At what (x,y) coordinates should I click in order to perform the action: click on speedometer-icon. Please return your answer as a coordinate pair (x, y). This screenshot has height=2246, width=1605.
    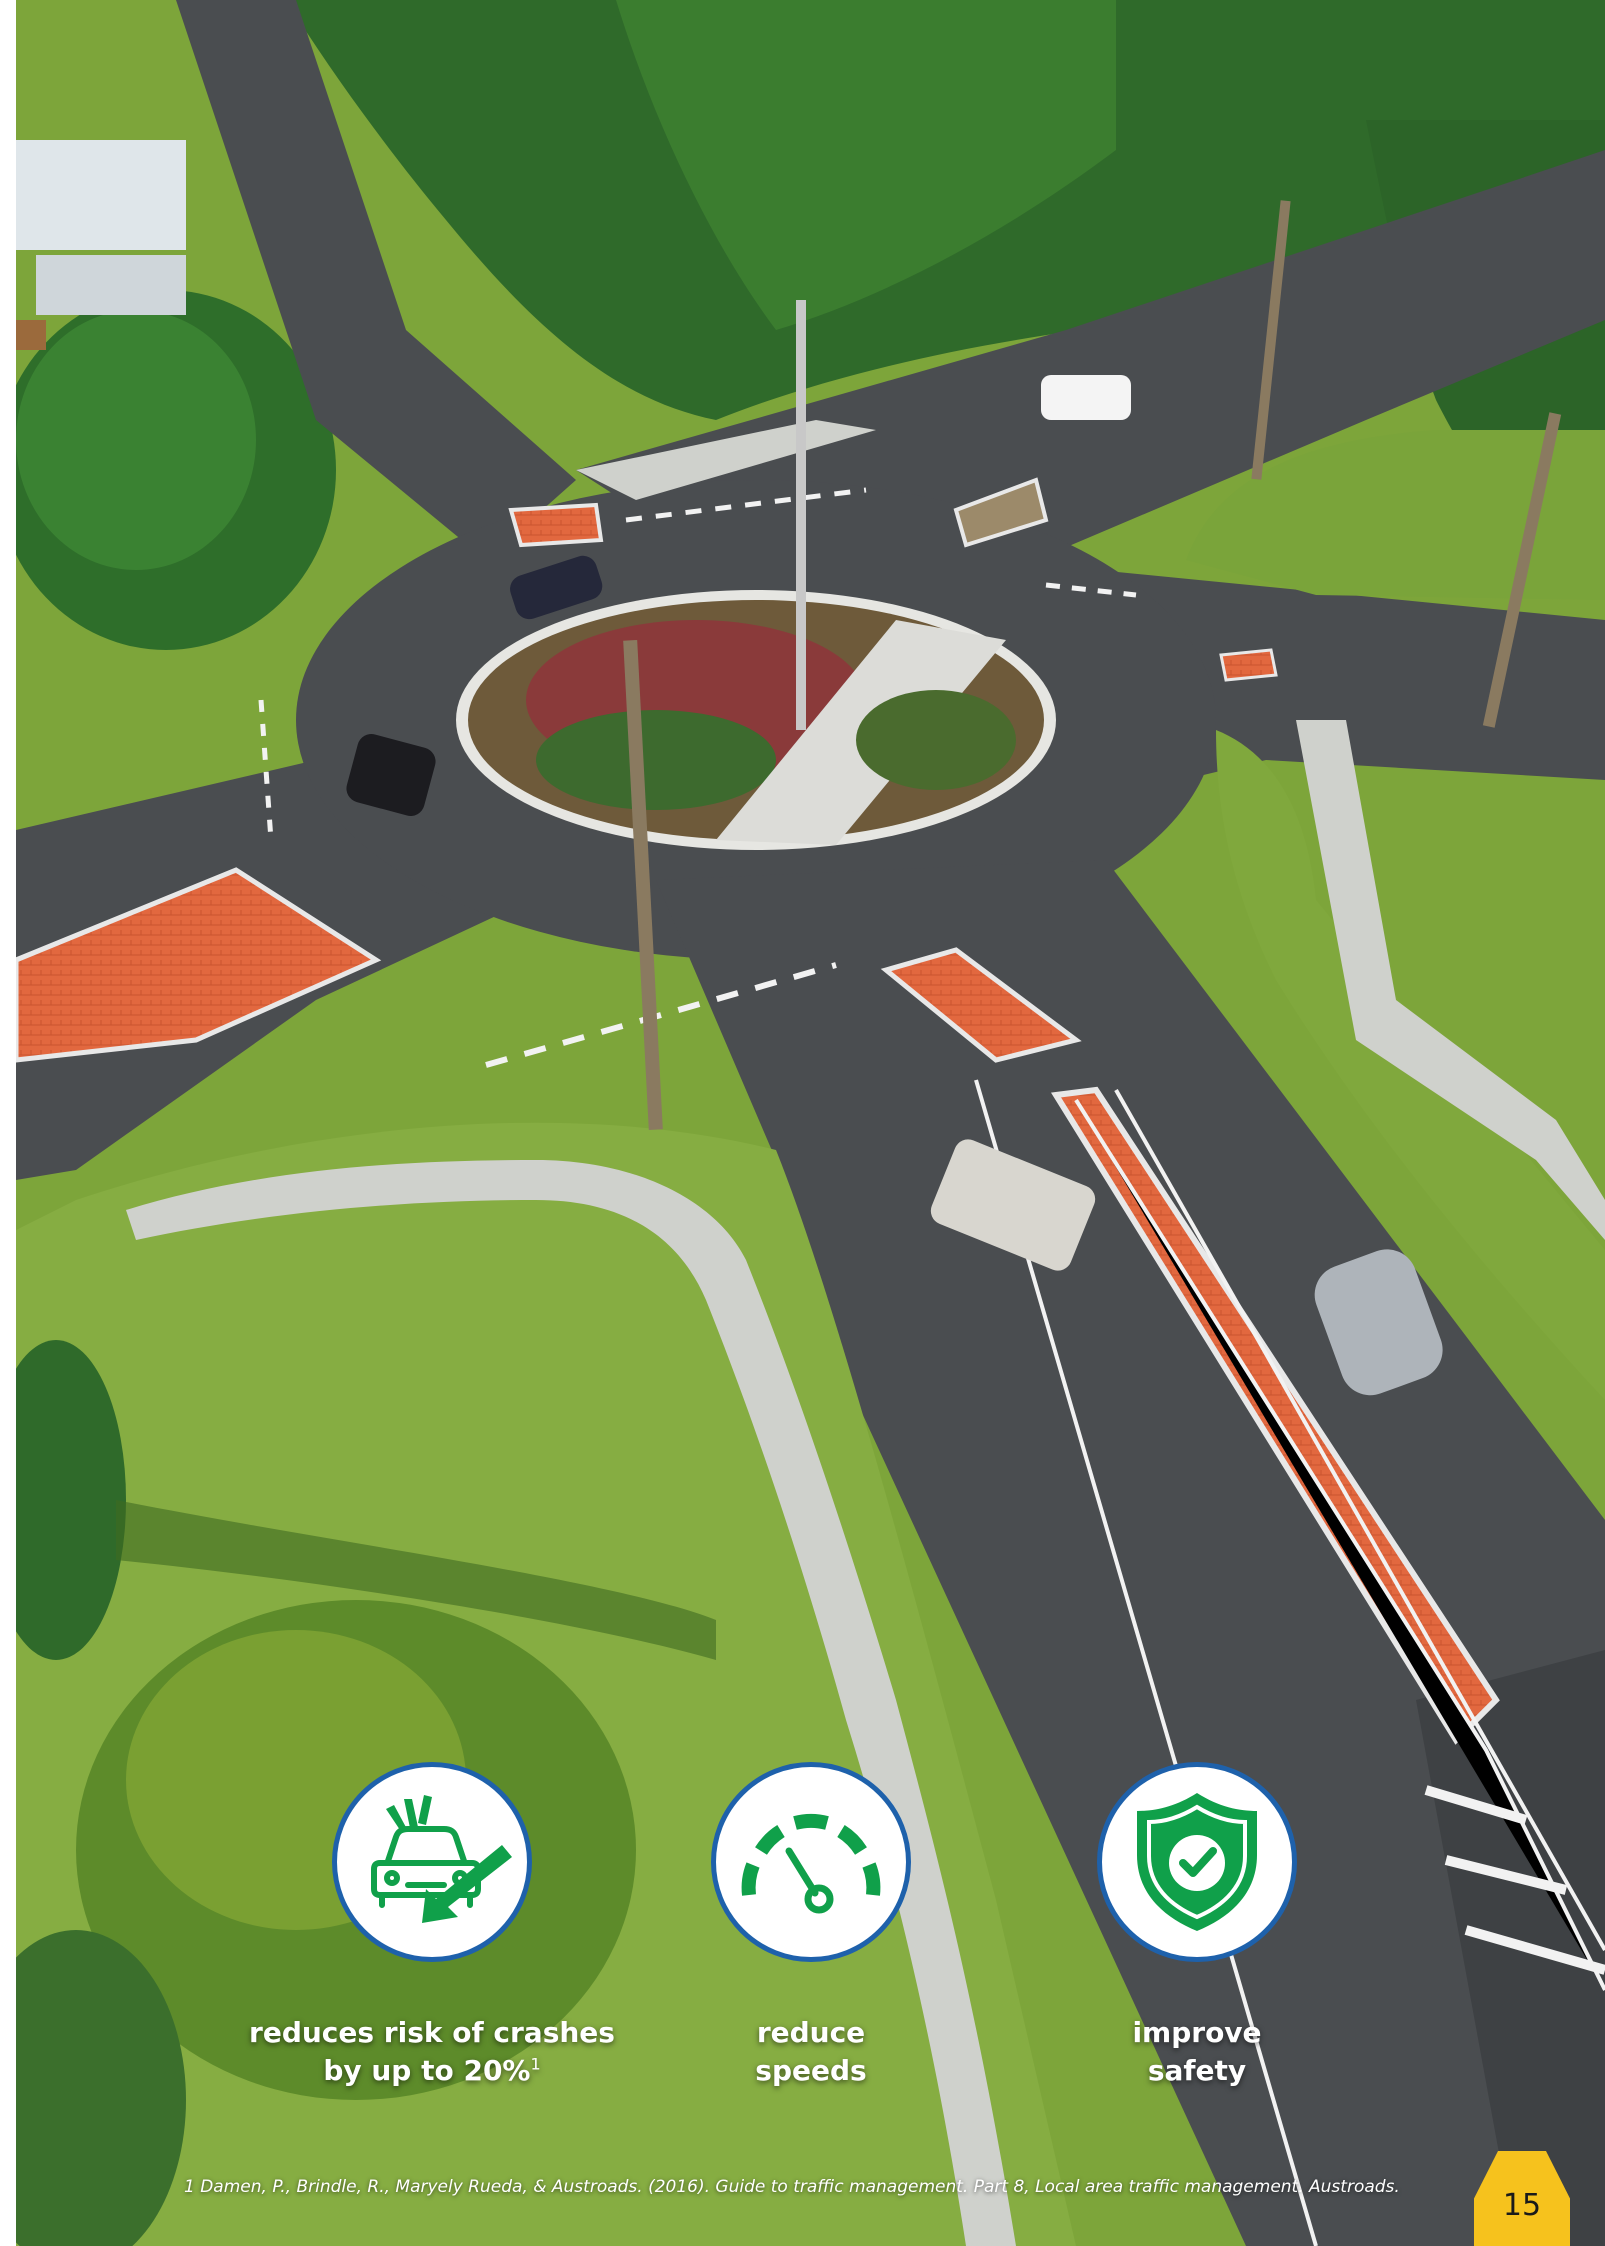
    Looking at the image, I should click on (811, 1862).